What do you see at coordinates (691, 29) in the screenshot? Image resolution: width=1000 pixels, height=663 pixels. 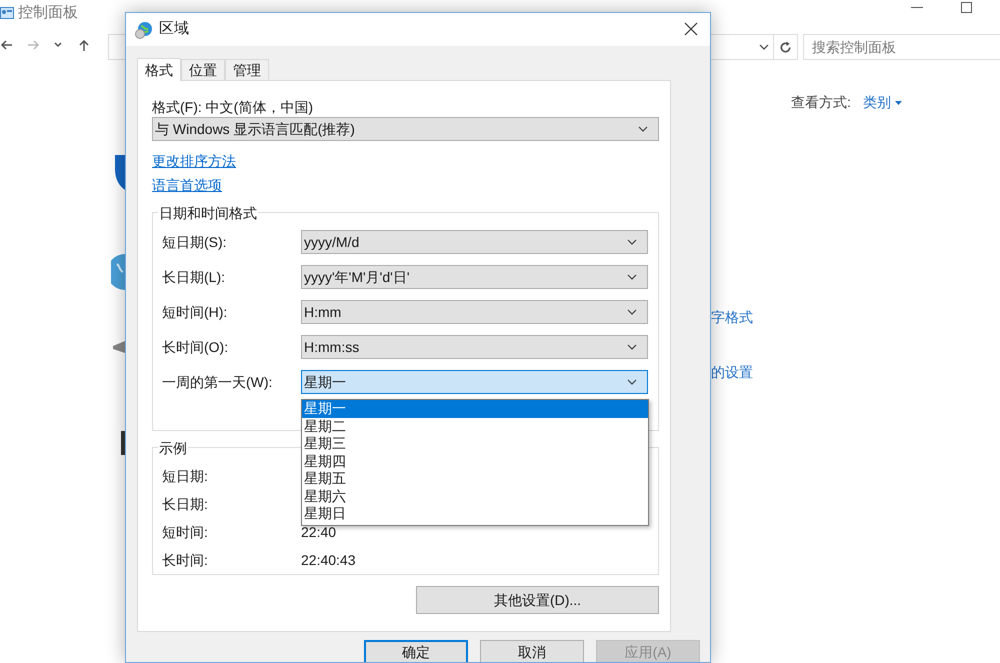 I see `close-button` at bounding box center [691, 29].